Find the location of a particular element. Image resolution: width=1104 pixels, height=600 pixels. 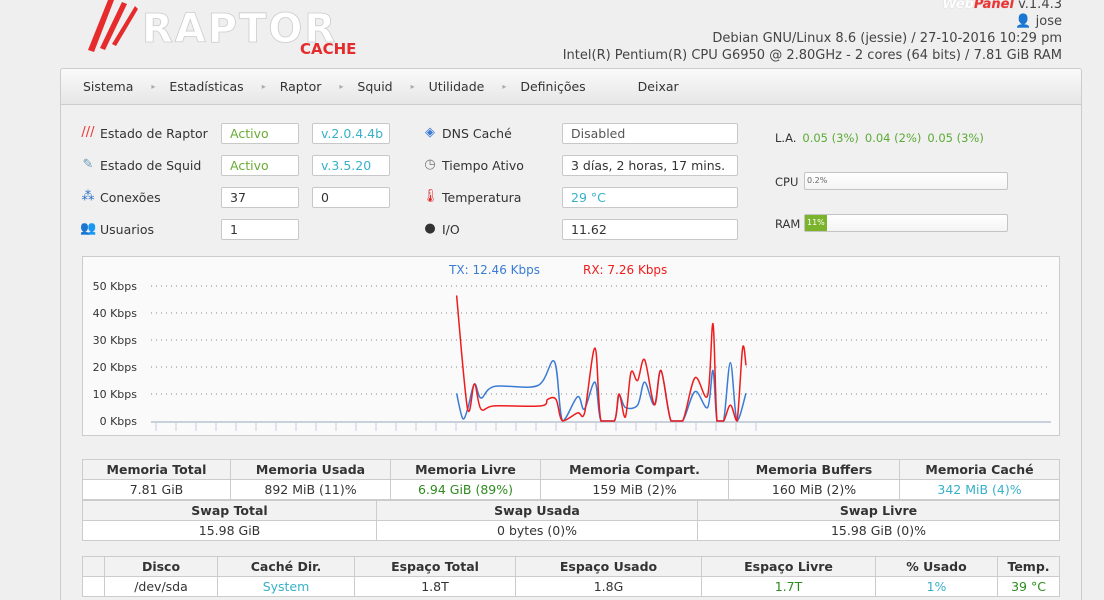

disk-io-icon: ● is located at coordinates (430, 228).